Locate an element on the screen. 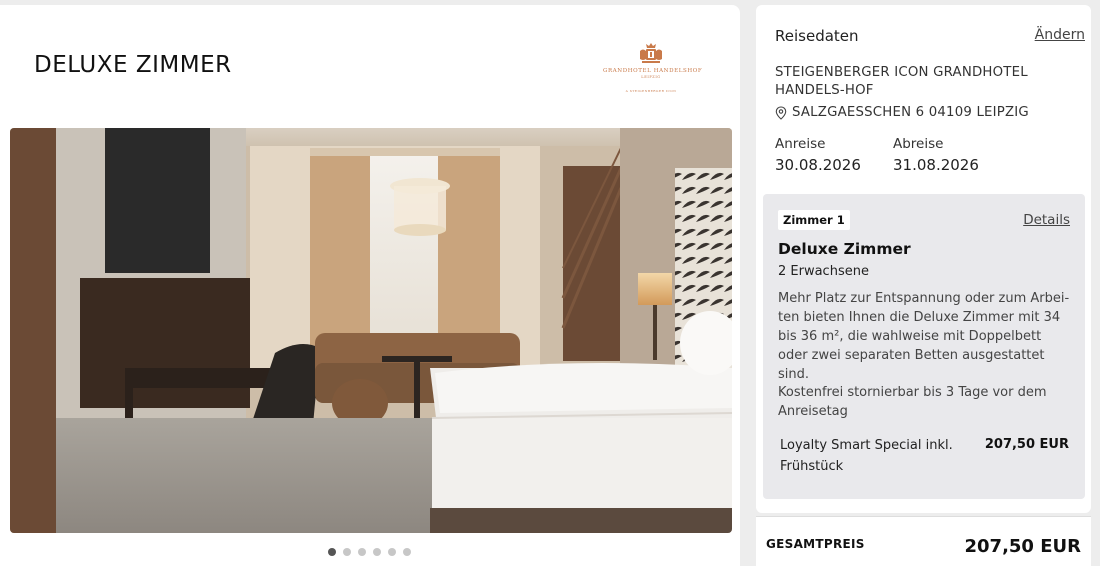  hotel-crest-icon is located at coordinates (651, 53).